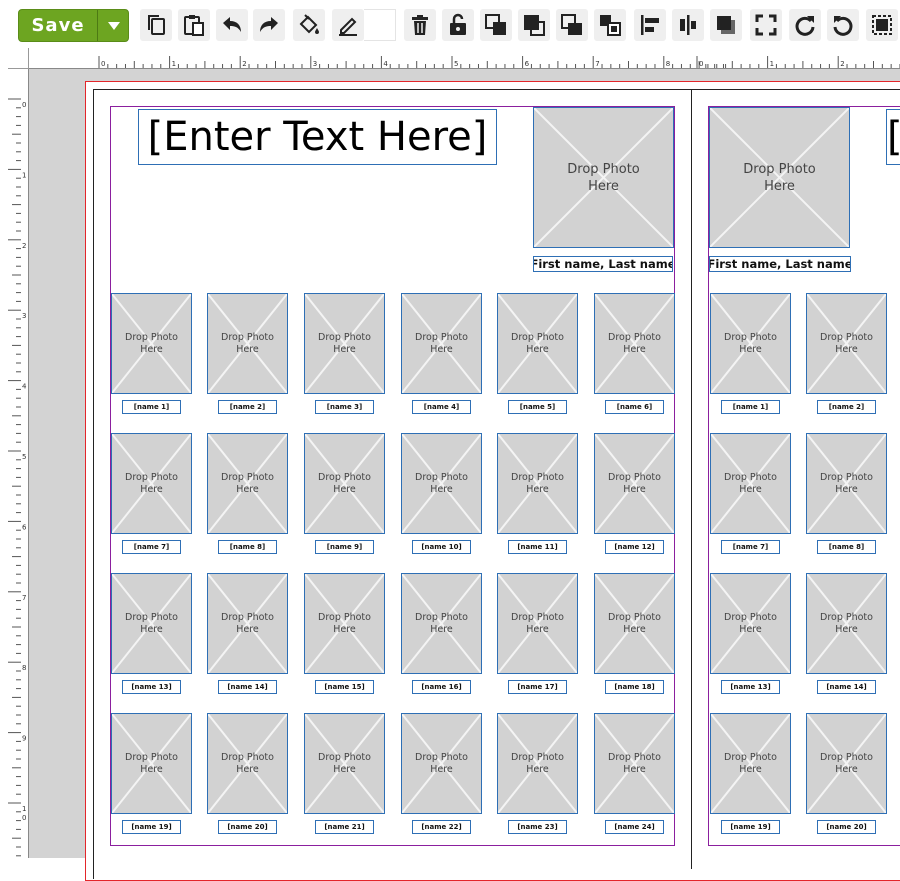  What do you see at coordinates (441, 407) in the screenshot?
I see `name-caption: [name 4]` at bounding box center [441, 407].